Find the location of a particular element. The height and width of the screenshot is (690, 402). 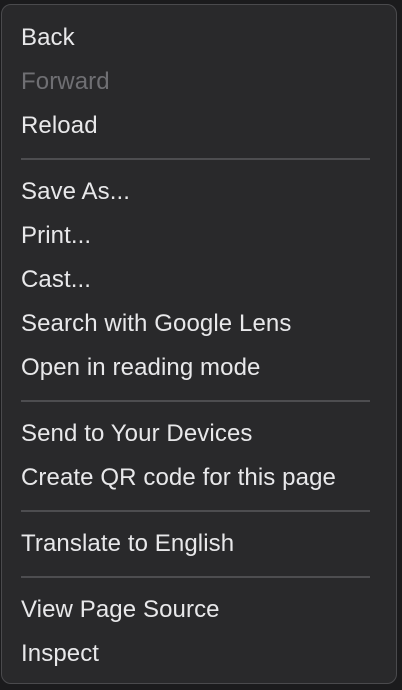

menu-item-translate: Translate to English is located at coordinates (199, 544).